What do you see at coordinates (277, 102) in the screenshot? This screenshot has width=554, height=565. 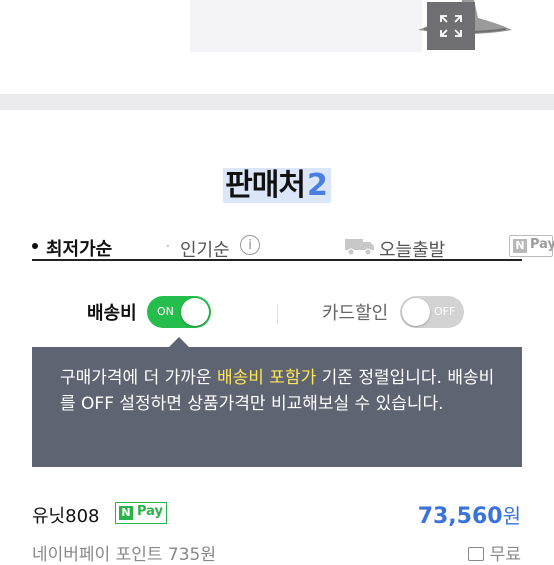 I see `section-divider` at bounding box center [277, 102].